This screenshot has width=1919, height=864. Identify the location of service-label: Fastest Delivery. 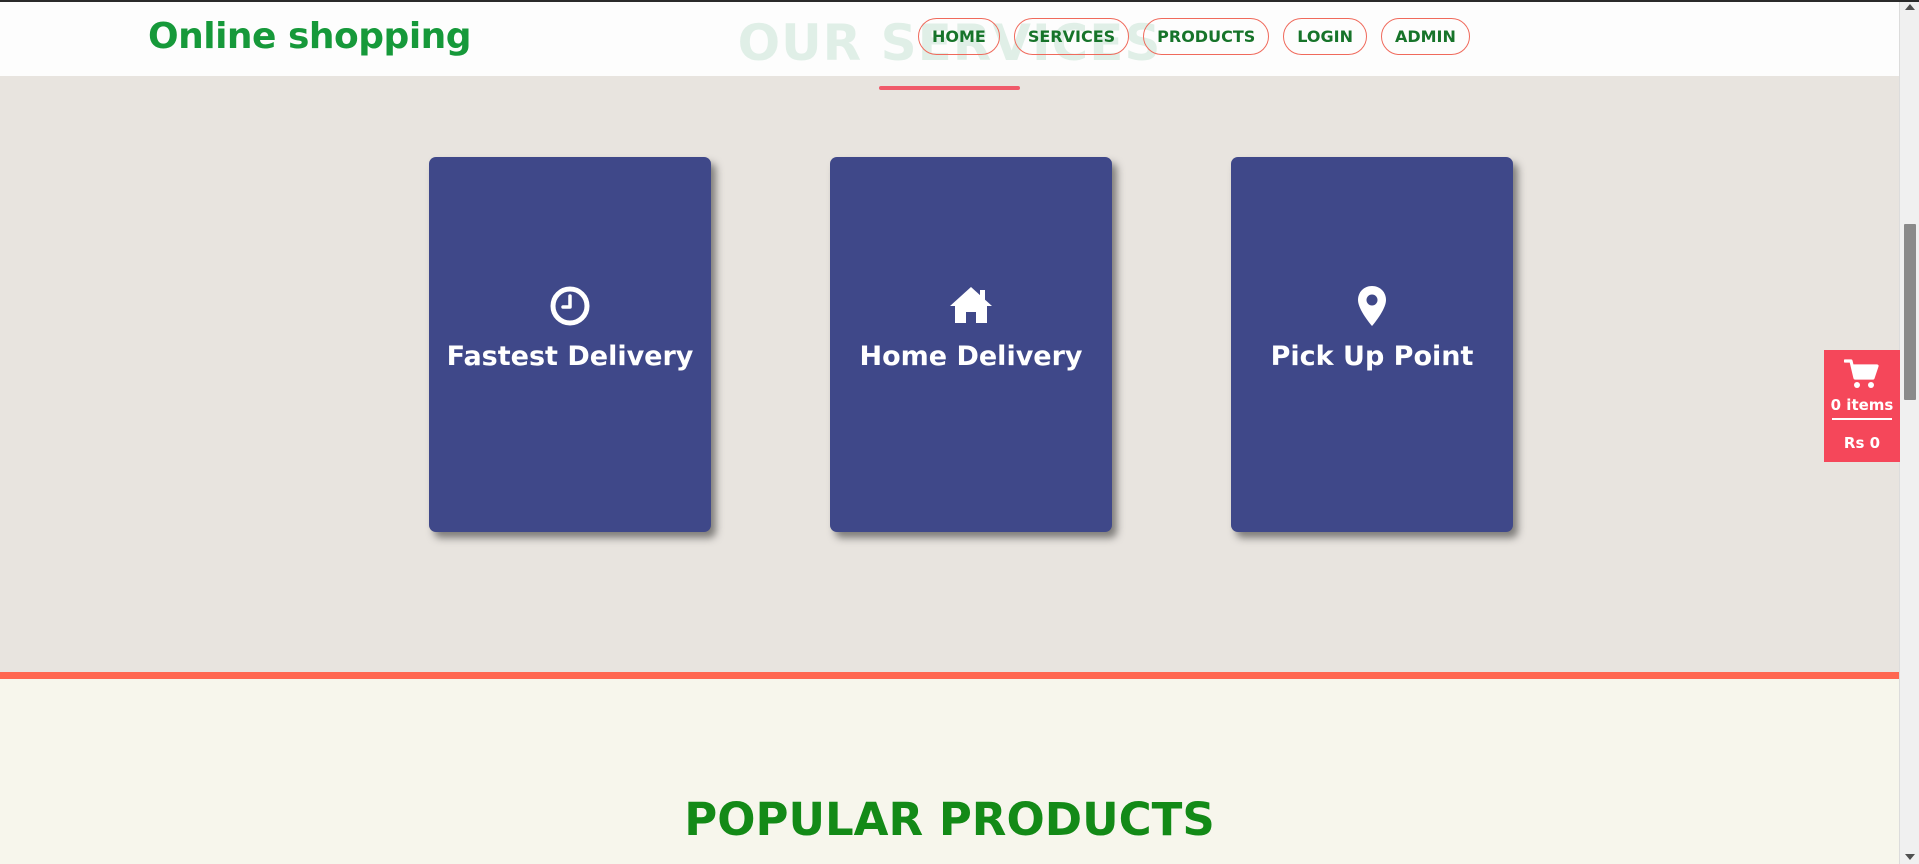
(570, 356).